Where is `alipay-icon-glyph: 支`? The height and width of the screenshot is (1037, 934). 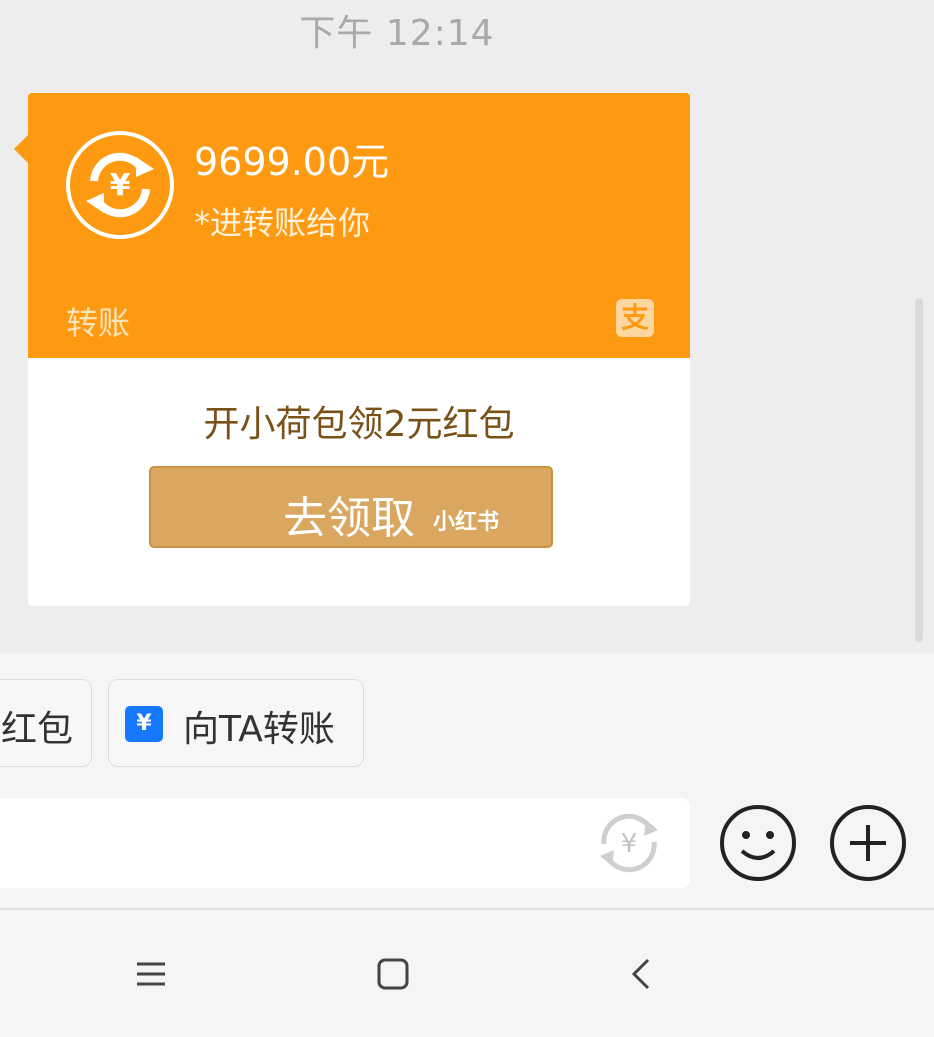 alipay-icon-glyph: 支 is located at coordinates (634, 317).